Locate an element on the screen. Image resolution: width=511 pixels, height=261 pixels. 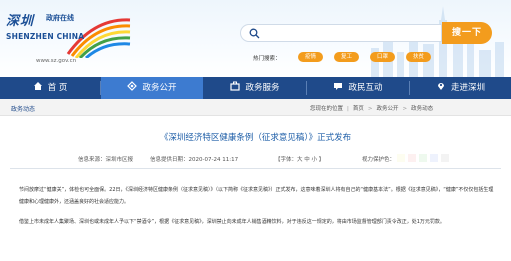
nav-item-service: 政务服务 is located at coordinates (255, 88).